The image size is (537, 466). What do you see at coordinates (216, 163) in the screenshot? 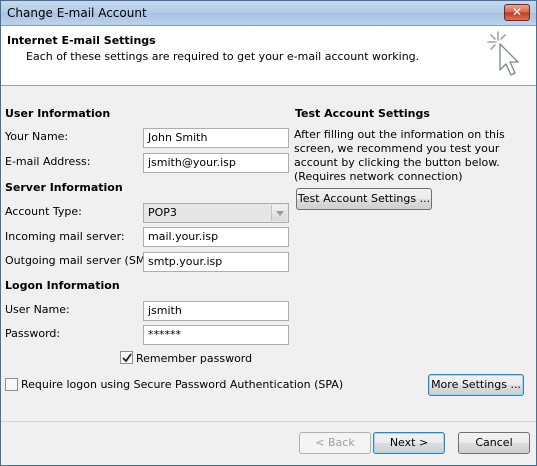
I see `email-address-field: jsmith@your.isp` at bounding box center [216, 163].